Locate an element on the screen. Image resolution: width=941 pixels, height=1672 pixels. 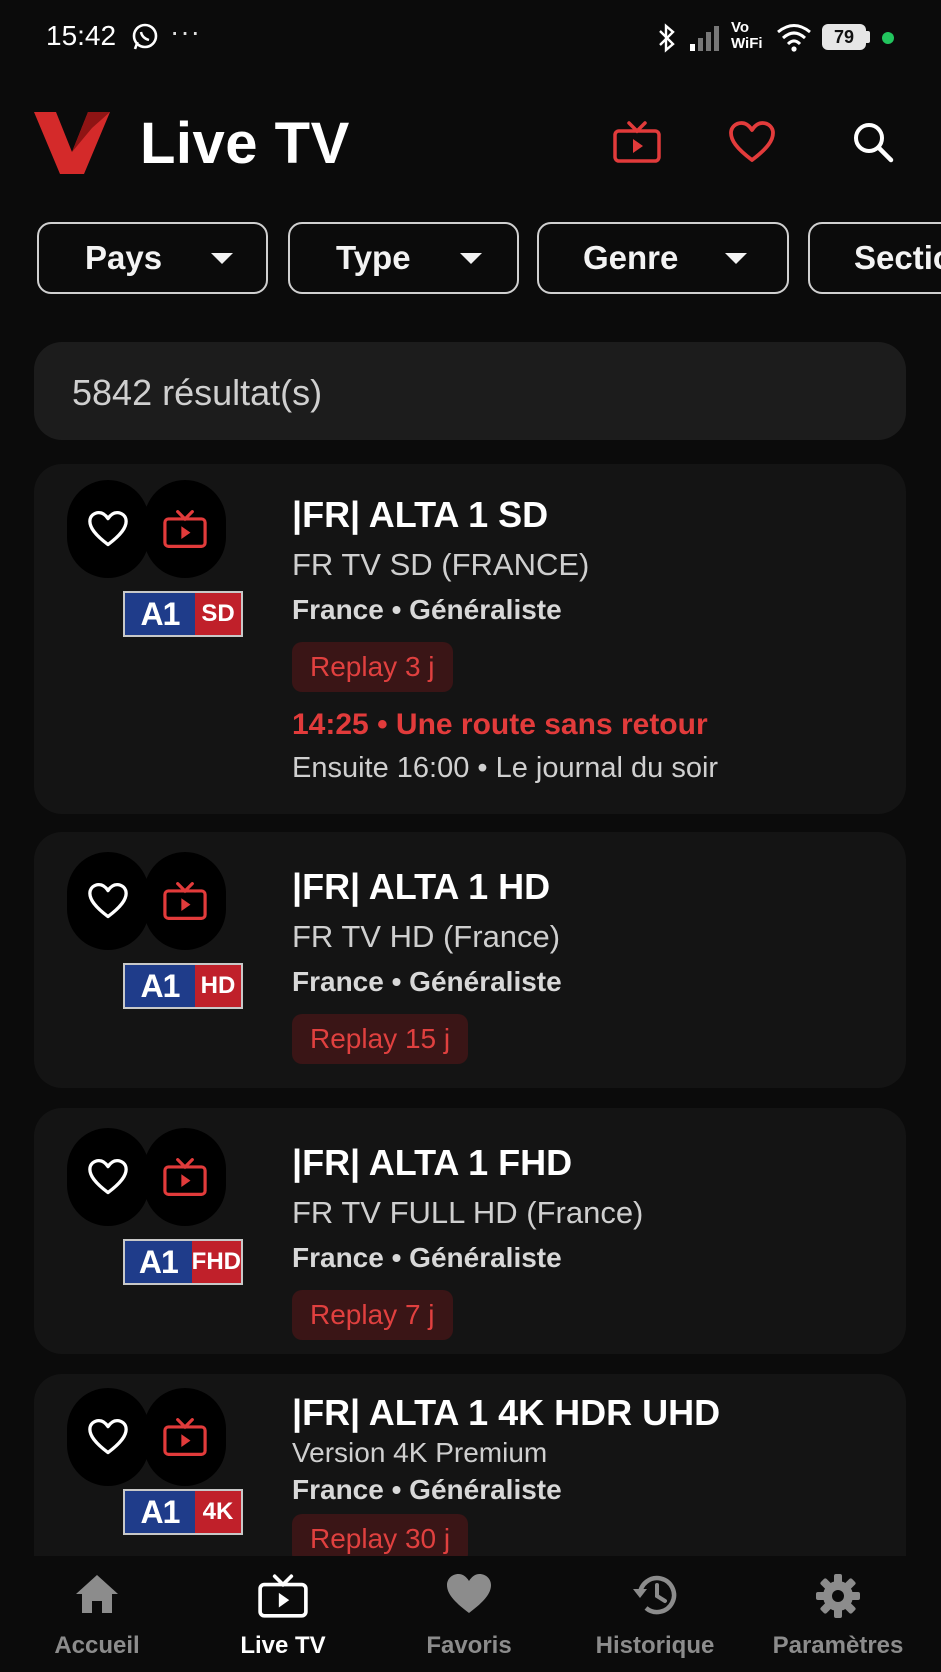
more-notifications-icon: ··· is located at coordinates (185, 31).